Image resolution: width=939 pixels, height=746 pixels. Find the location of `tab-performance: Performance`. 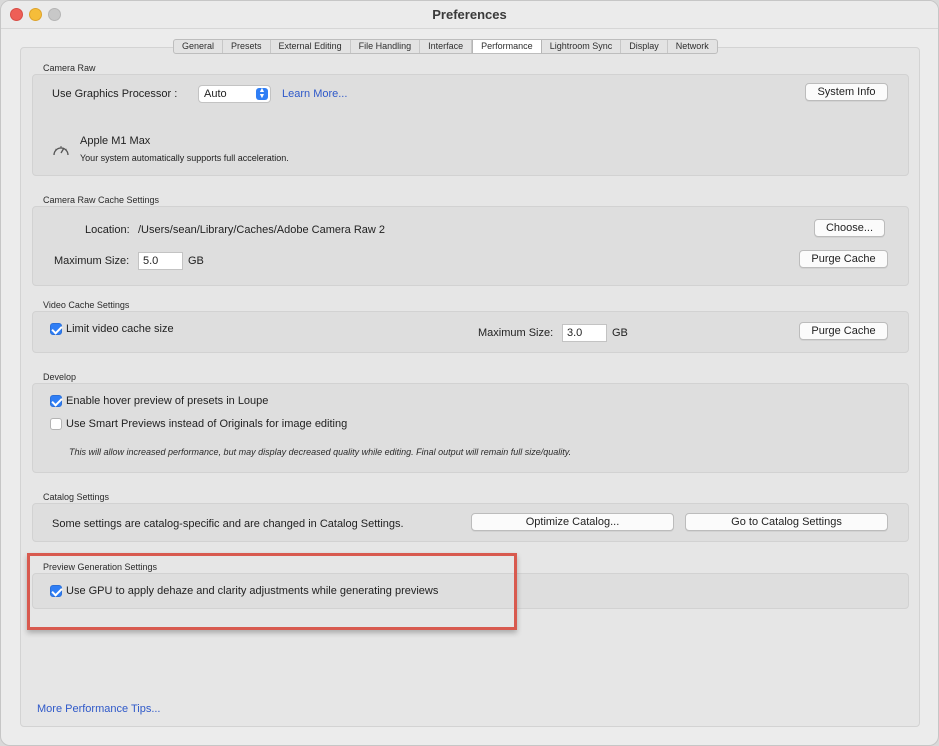

tab-performance: Performance is located at coordinates (507, 46).